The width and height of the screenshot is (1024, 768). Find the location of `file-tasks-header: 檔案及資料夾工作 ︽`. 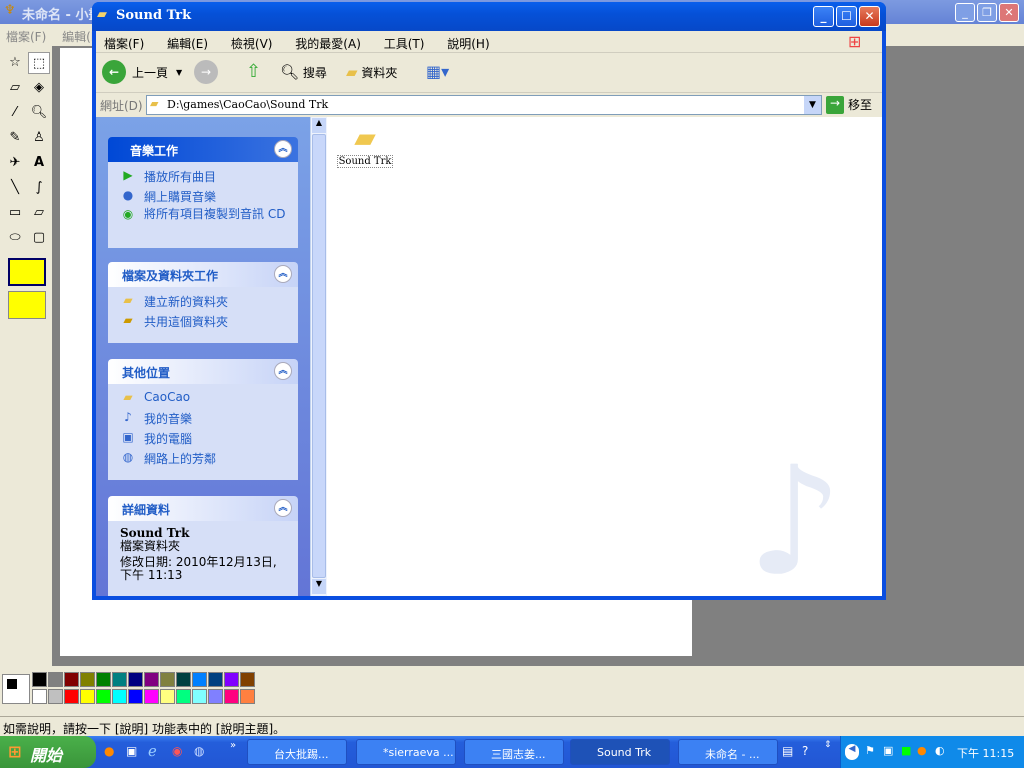

file-tasks-header: 檔案及資料夾工作 ︽ is located at coordinates (203, 274).